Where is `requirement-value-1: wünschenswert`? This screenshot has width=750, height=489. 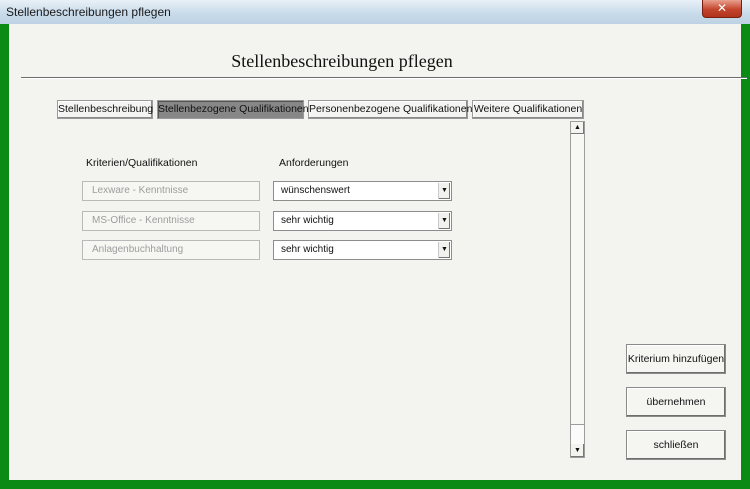
requirement-value-1: wünschenswert is located at coordinates (315, 190).